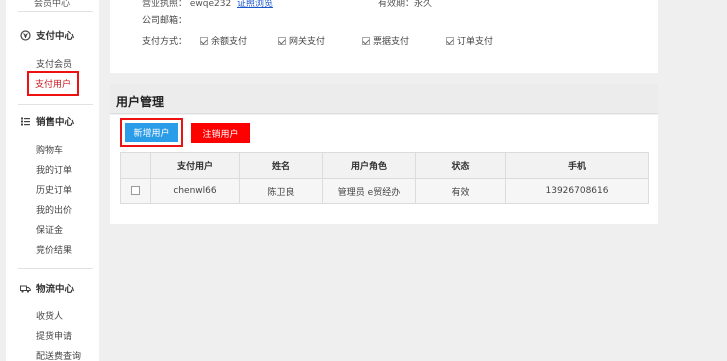 Image resolution: width=727 pixels, height=361 pixels. What do you see at coordinates (25, 35) in the screenshot?
I see `payment-circle-icon` at bounding box center [25, 35].